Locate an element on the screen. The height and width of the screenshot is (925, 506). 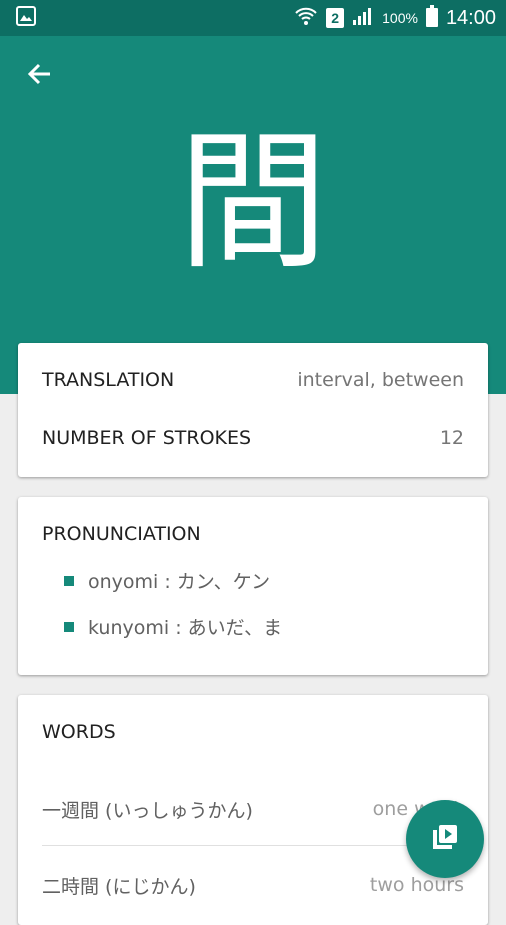
kanji-character: 間 is located at coordinates (252, 203).